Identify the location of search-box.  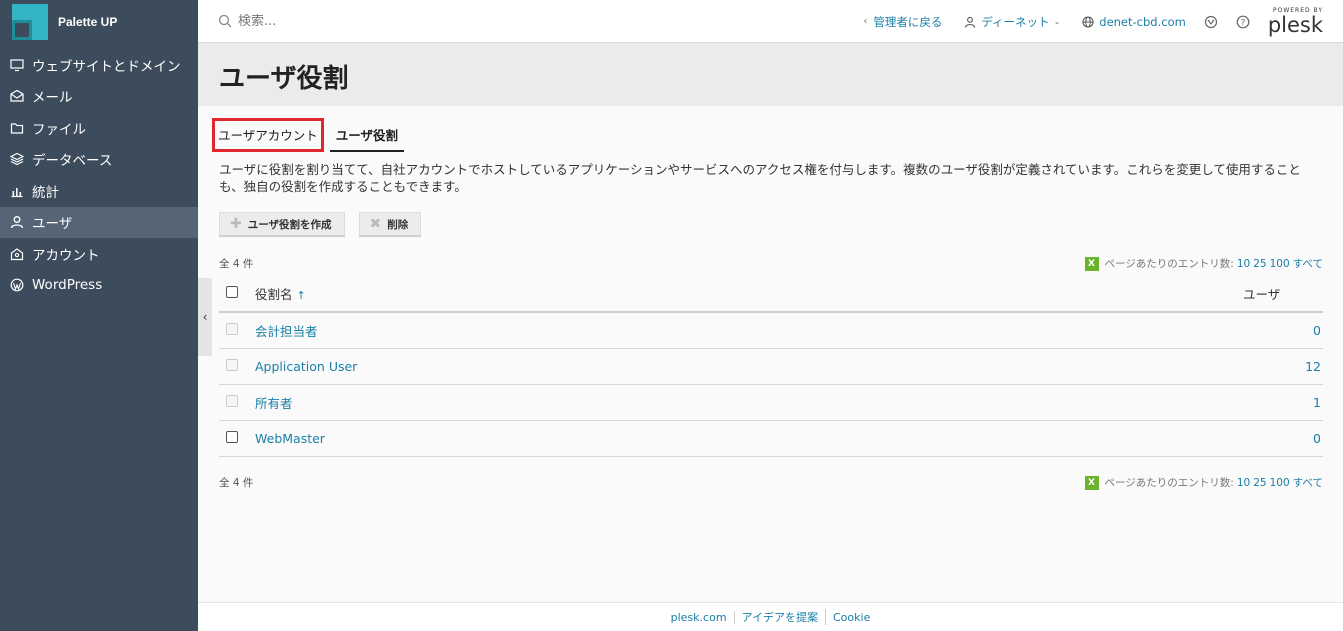
(498, 21).